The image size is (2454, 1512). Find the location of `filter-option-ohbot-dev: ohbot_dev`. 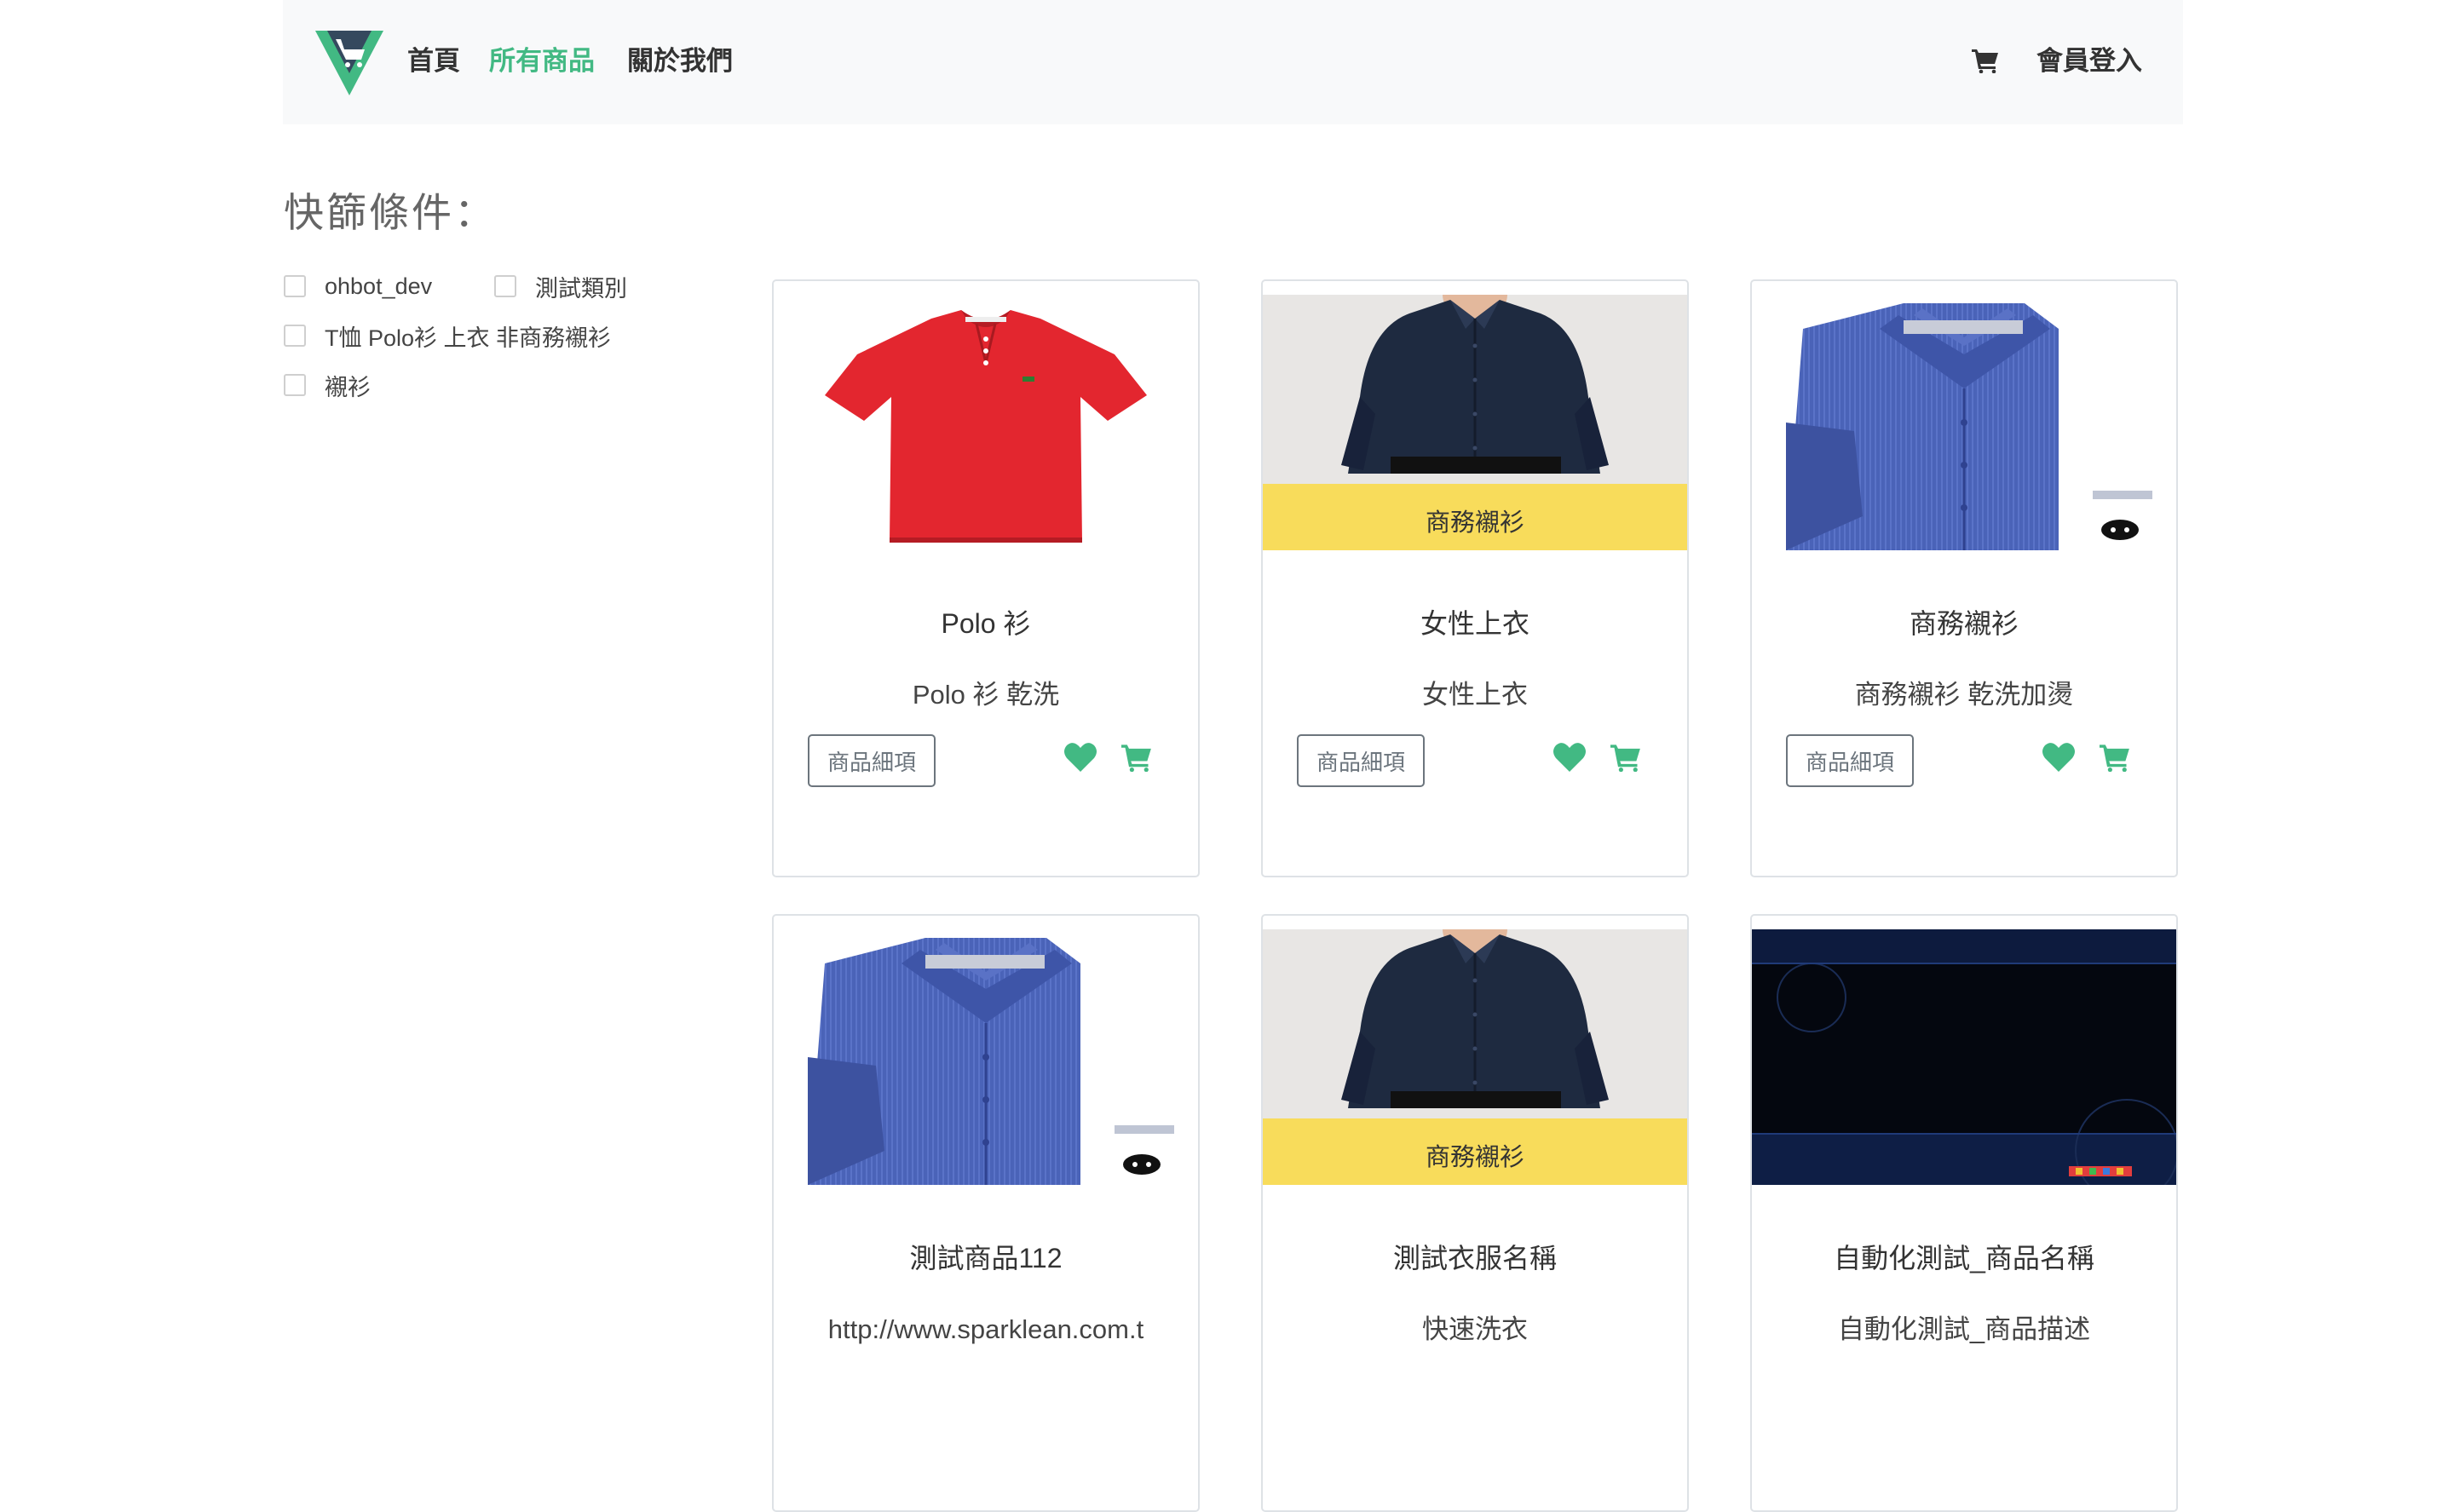

filter-option-ohbot-dev: ohbot_dev is located at coordinates (358, 286).